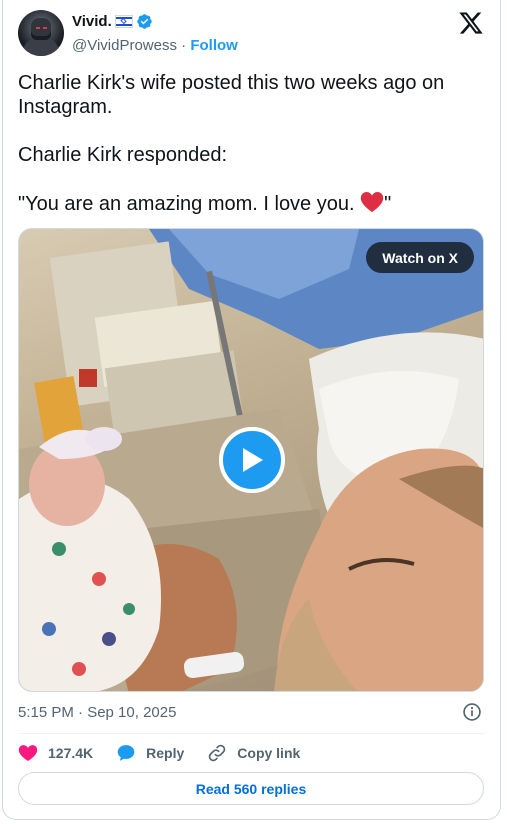 This screenshot has height=824, width=507. Describe the element at coordinates (251, 788) in the screenshot. I see `read-replies-button: Read 560 replies` at that location.